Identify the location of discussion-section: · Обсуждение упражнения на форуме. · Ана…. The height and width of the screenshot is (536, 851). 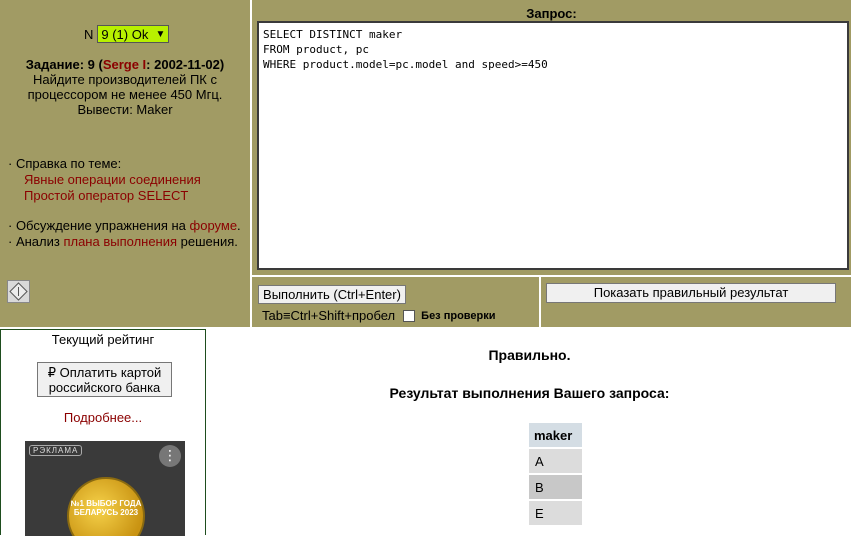
(127, 234).